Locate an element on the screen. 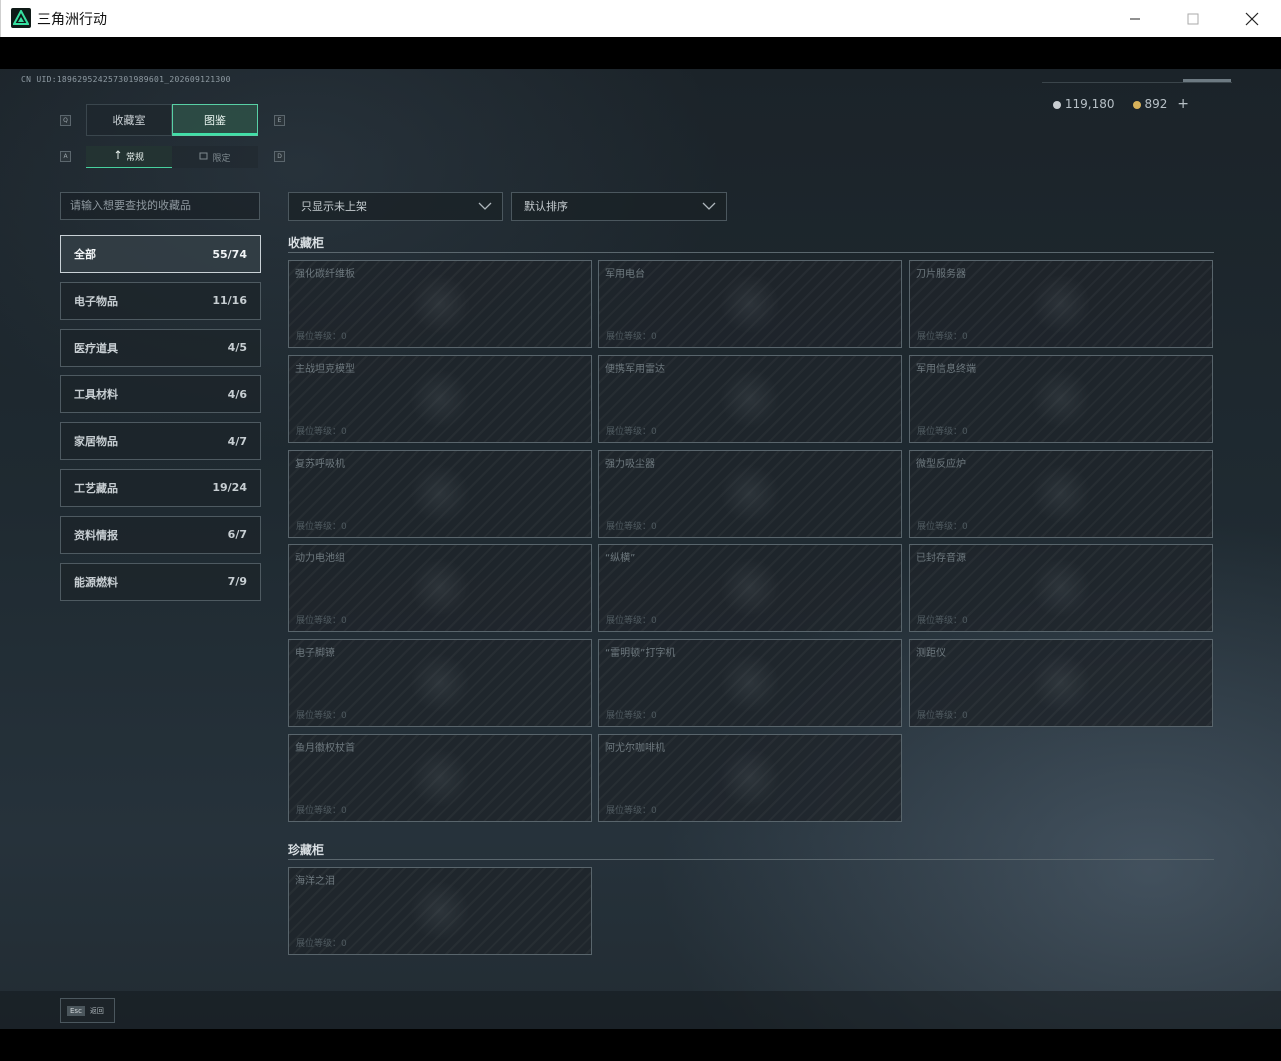 The width and height of the screenshot is (1281, 1061). collection-item-card: 微型反应炉展位等级：0 is located at coordinates (1061, 493).